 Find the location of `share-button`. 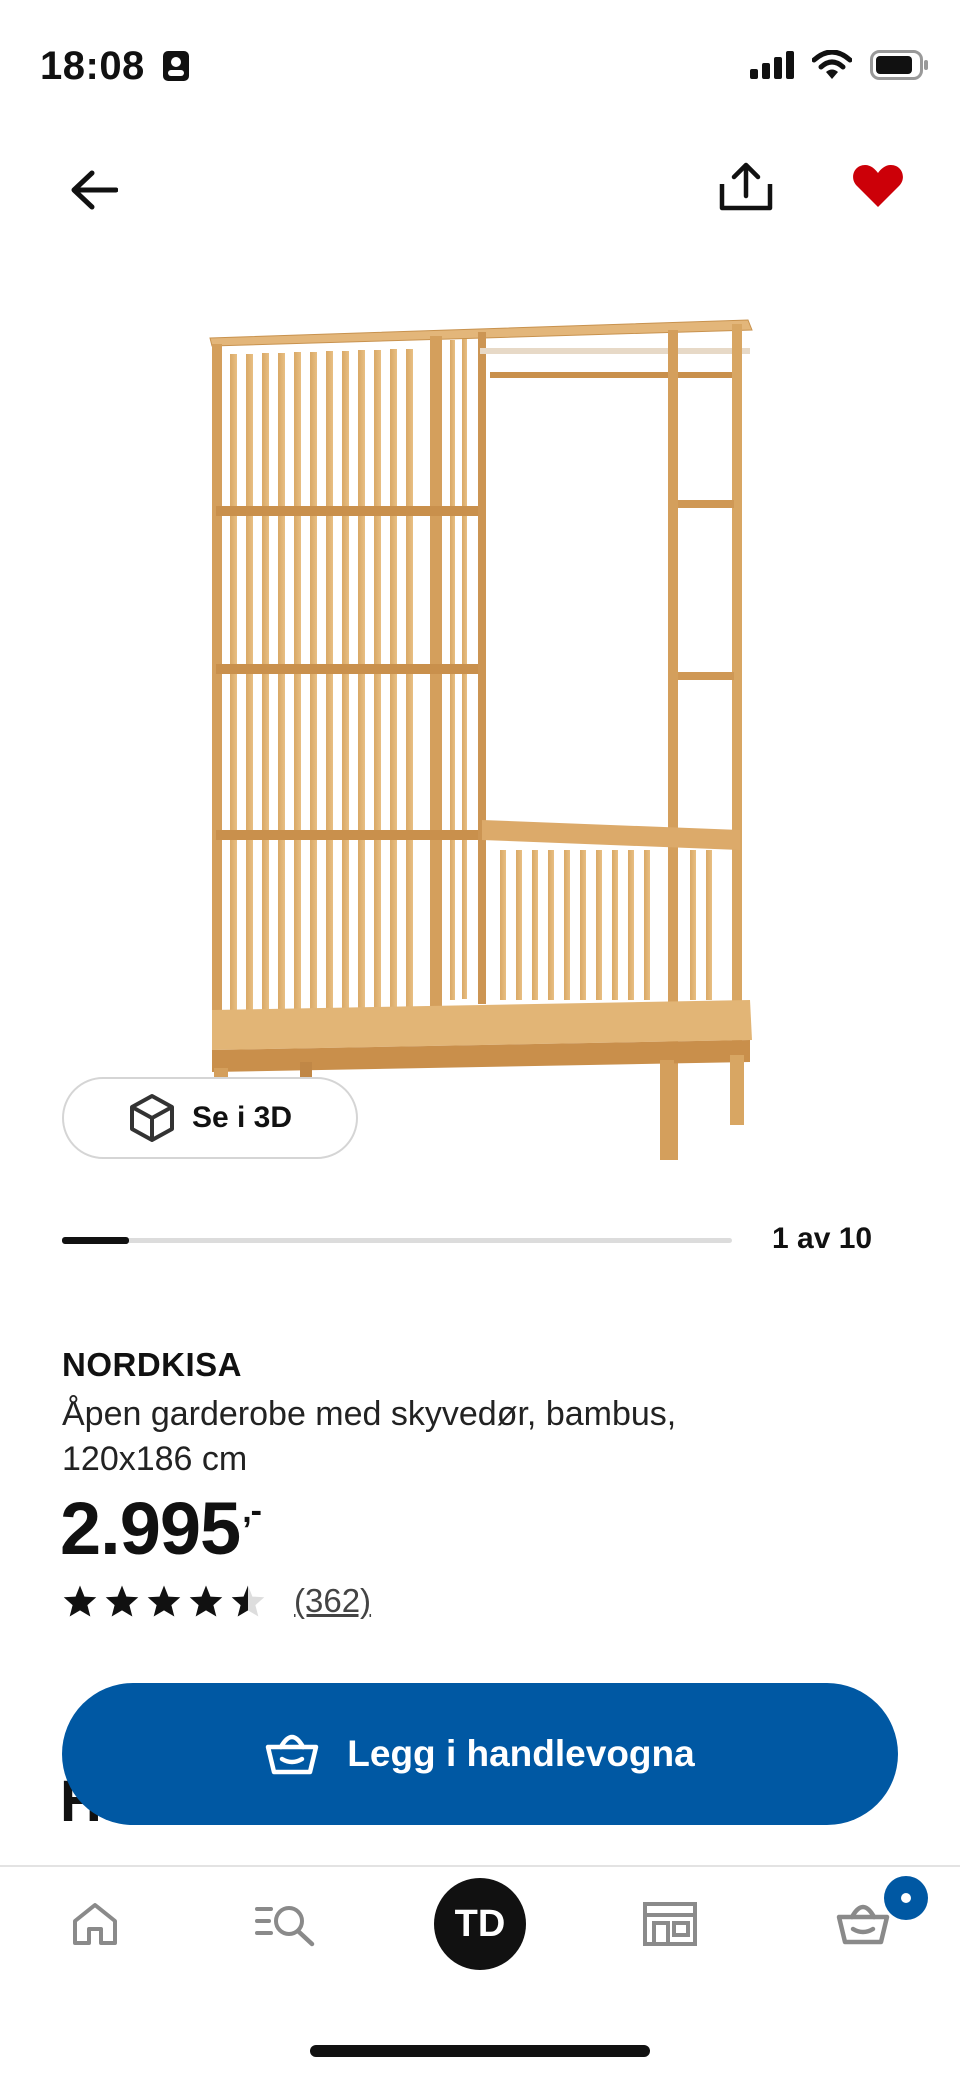

share-button is located at coordinates (746, 187).